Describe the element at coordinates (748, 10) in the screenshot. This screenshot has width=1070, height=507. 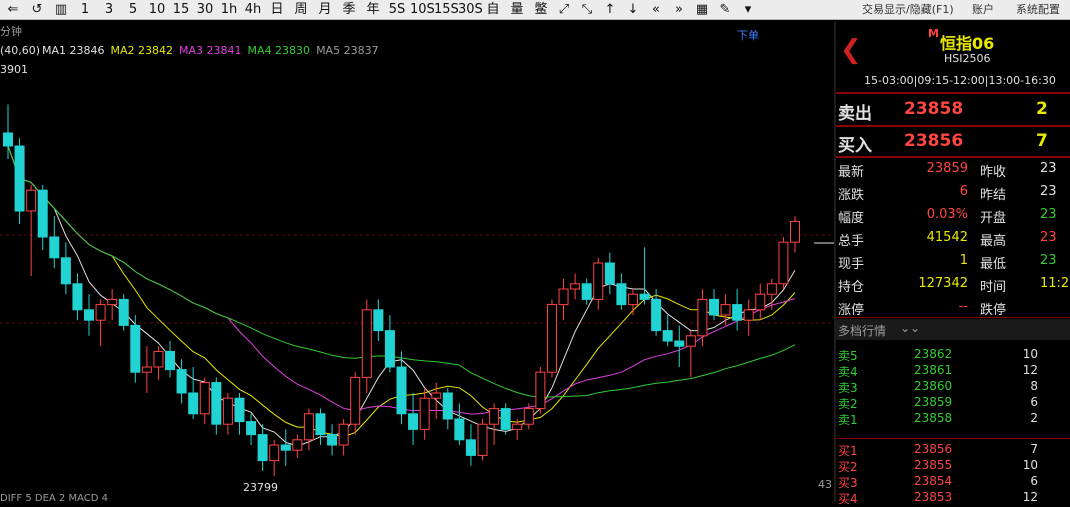
I see `more-icon: ▾` at that location.